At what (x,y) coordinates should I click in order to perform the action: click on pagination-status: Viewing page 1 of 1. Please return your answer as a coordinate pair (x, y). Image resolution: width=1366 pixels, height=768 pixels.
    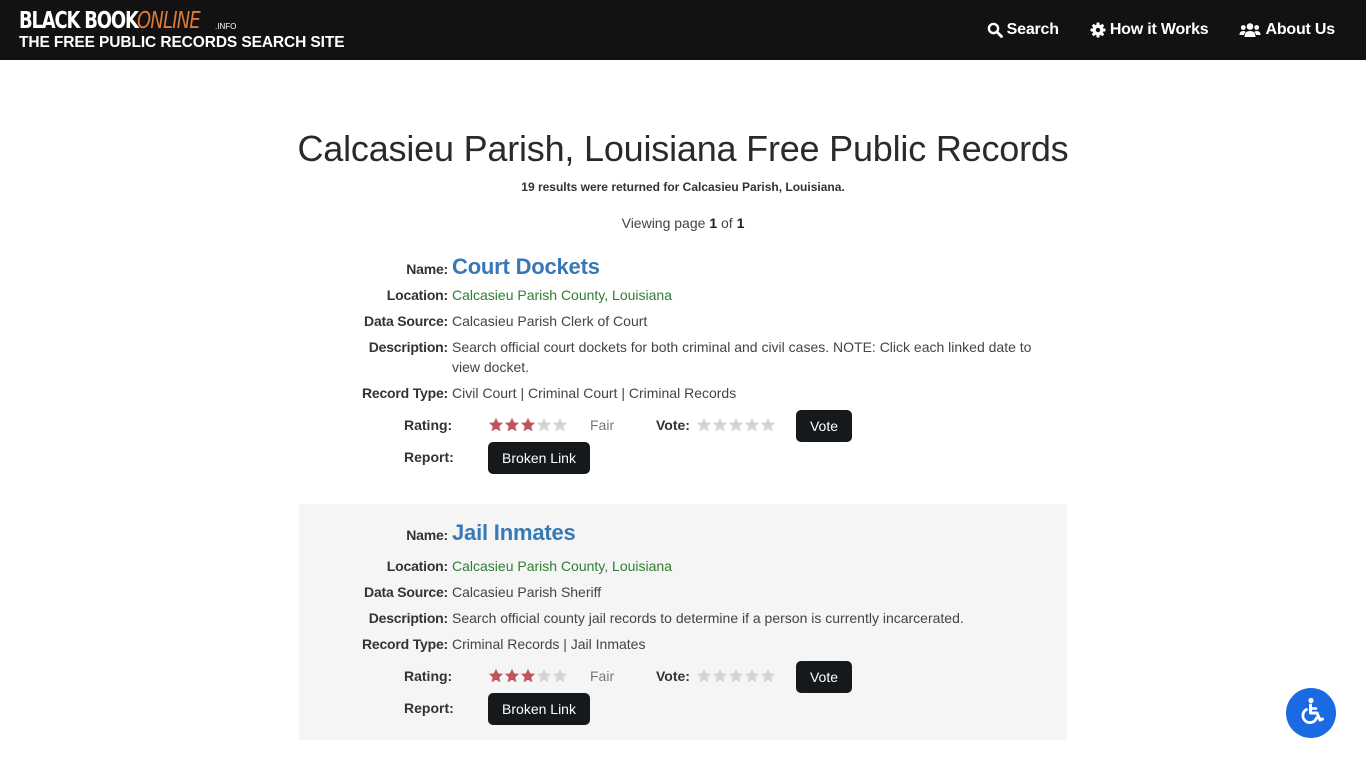
    Looking at the image, I should click on (683, 223).